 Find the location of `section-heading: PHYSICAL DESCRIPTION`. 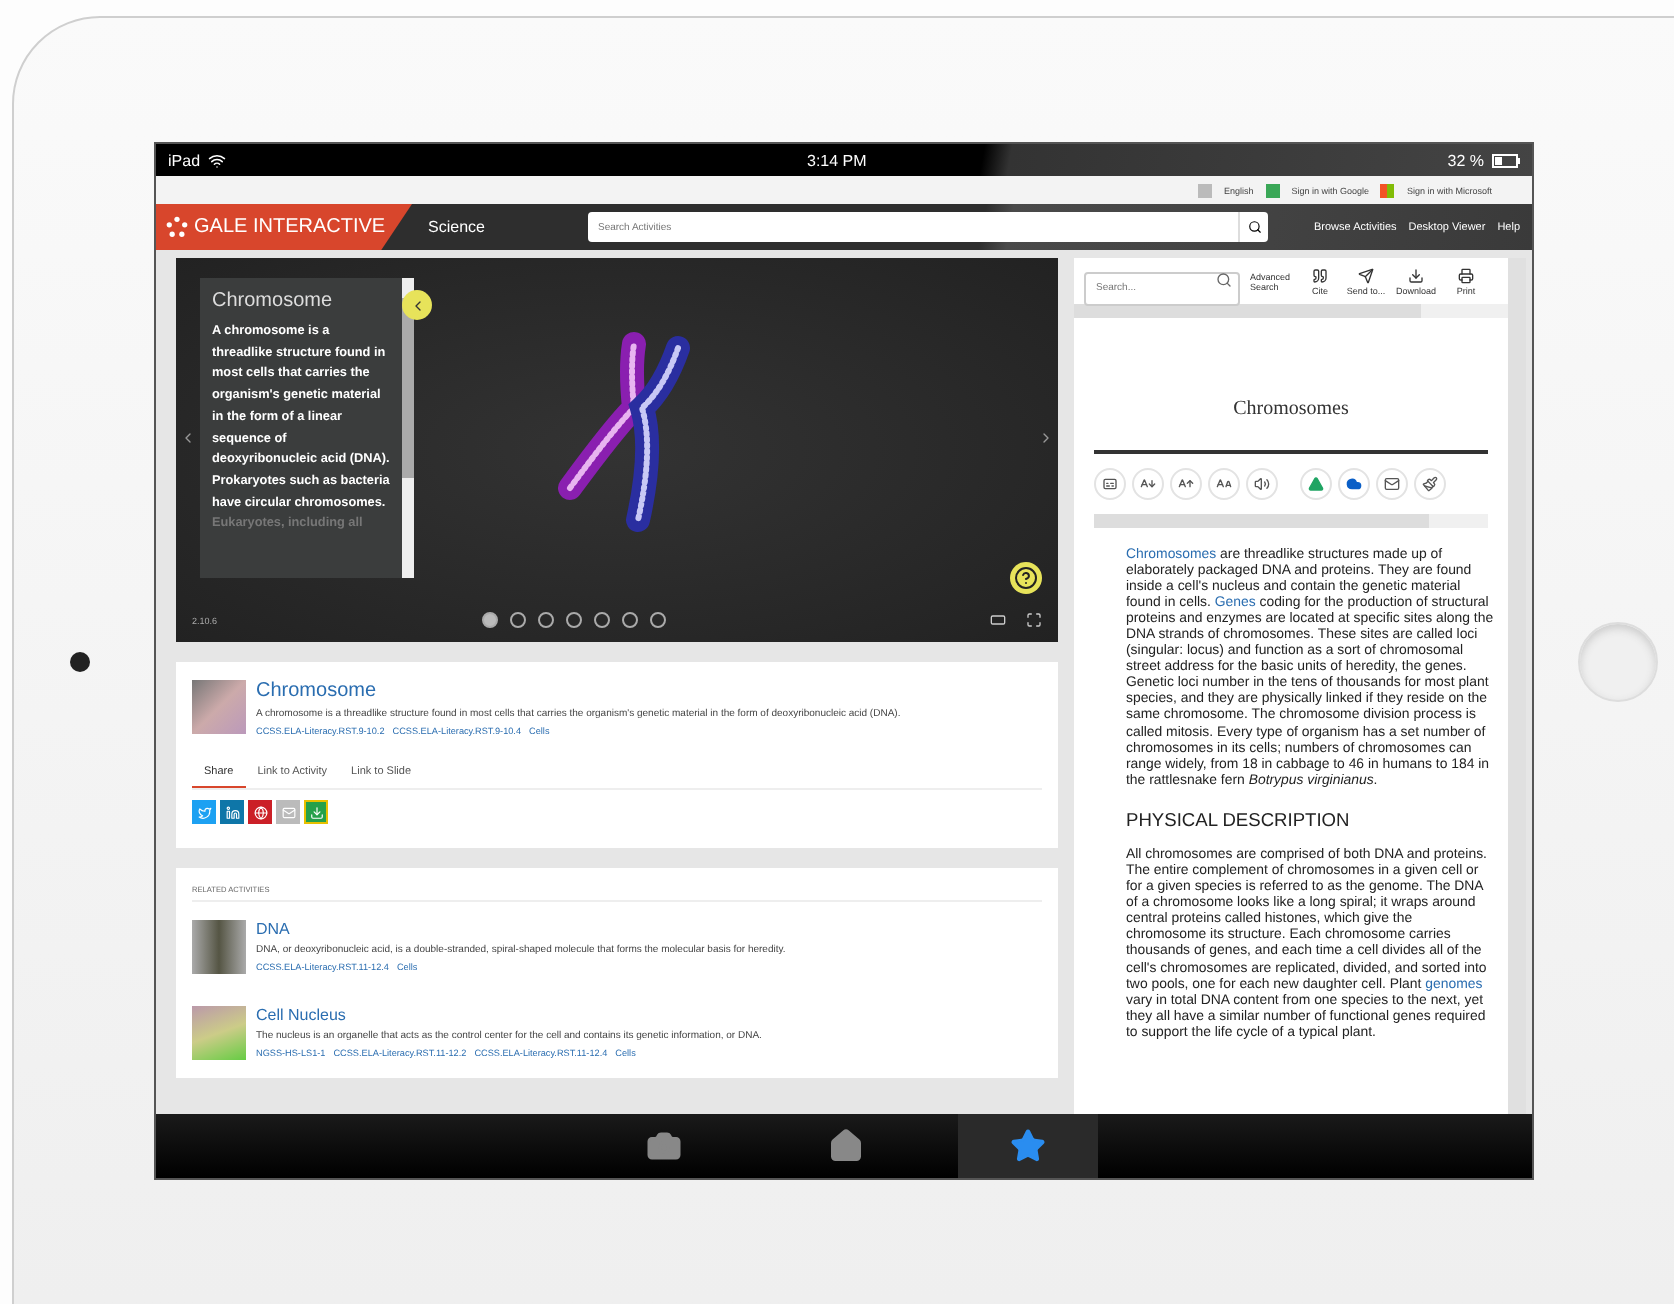

section-heading: PHYSICAL DESCRIPTION is located at coordinates (1239, 819).